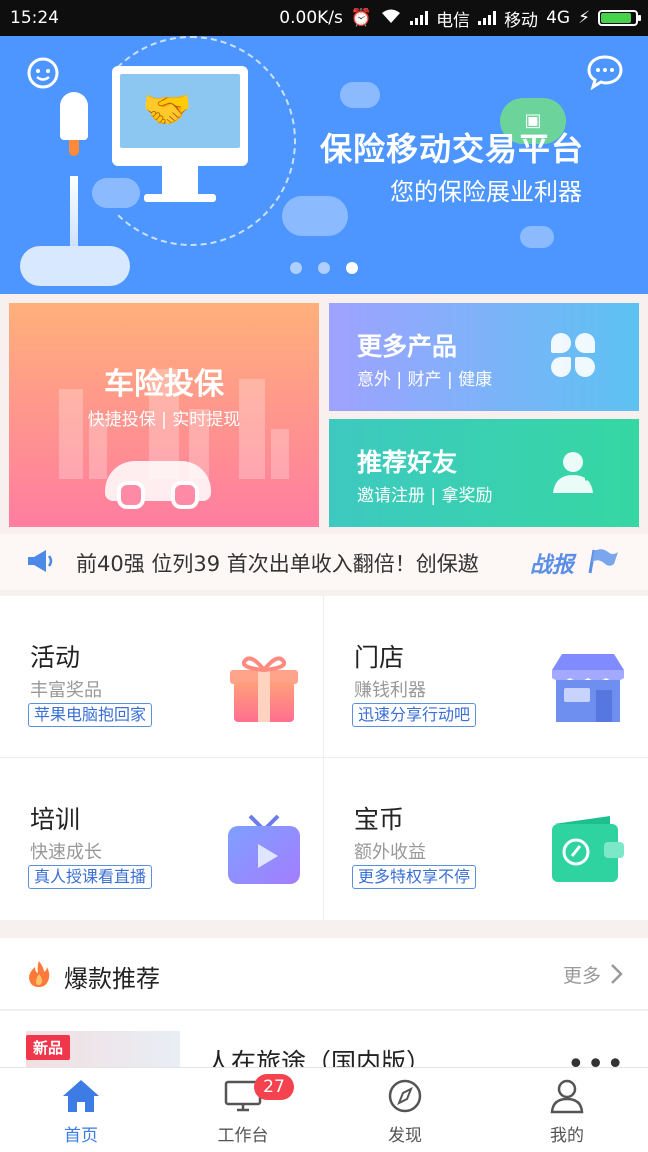 Image resolution: width=648 pixels, height=1152 pixels. Describe the element at coordinates (616, 974) in the screenshot. I see `chevron-right-icon` at that location.